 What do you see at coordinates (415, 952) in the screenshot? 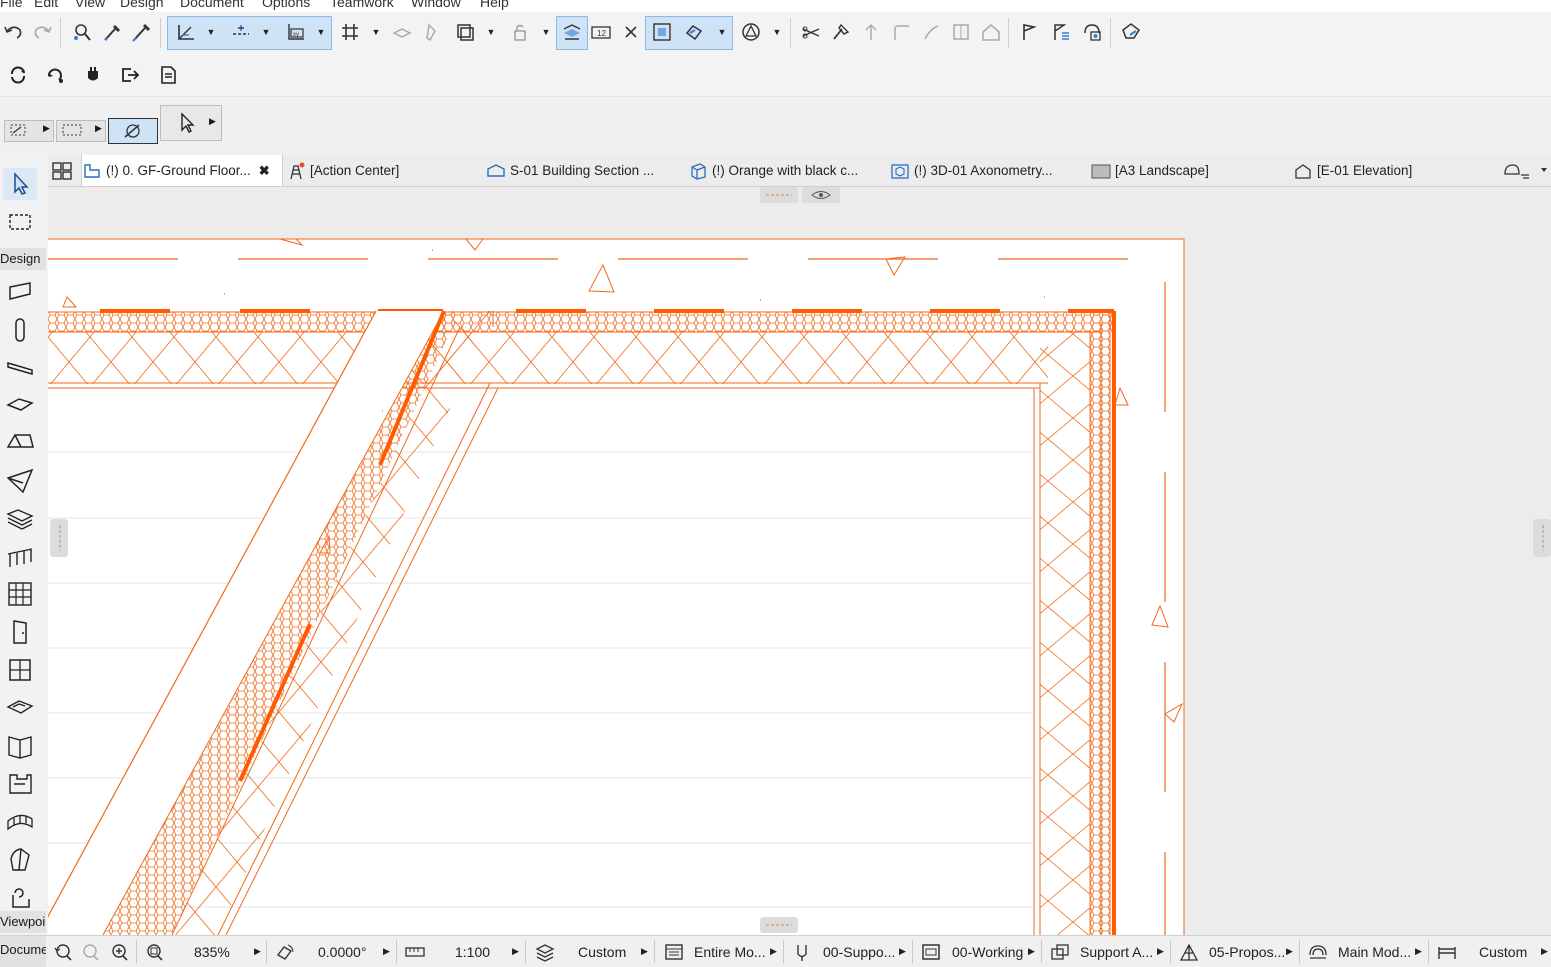
I see `scale-icon` at bounding box center [415, 952].